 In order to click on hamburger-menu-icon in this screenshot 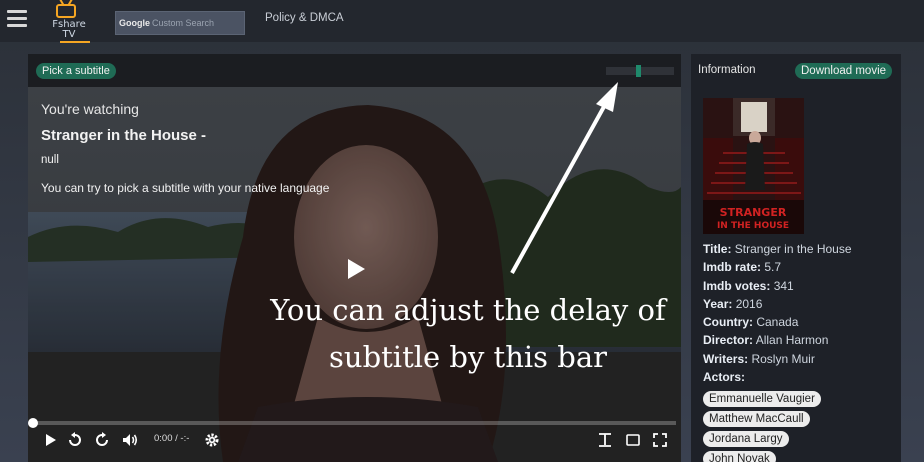, I will do `click(17, 19)`.